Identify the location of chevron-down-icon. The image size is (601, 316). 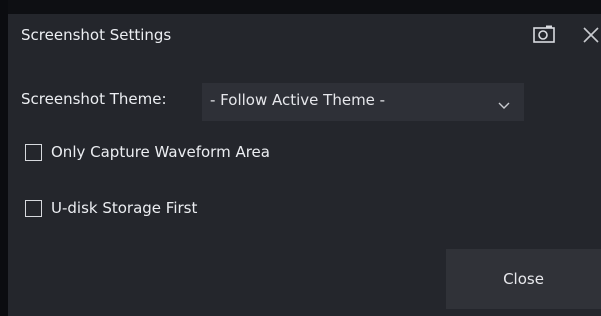
(504, 102).